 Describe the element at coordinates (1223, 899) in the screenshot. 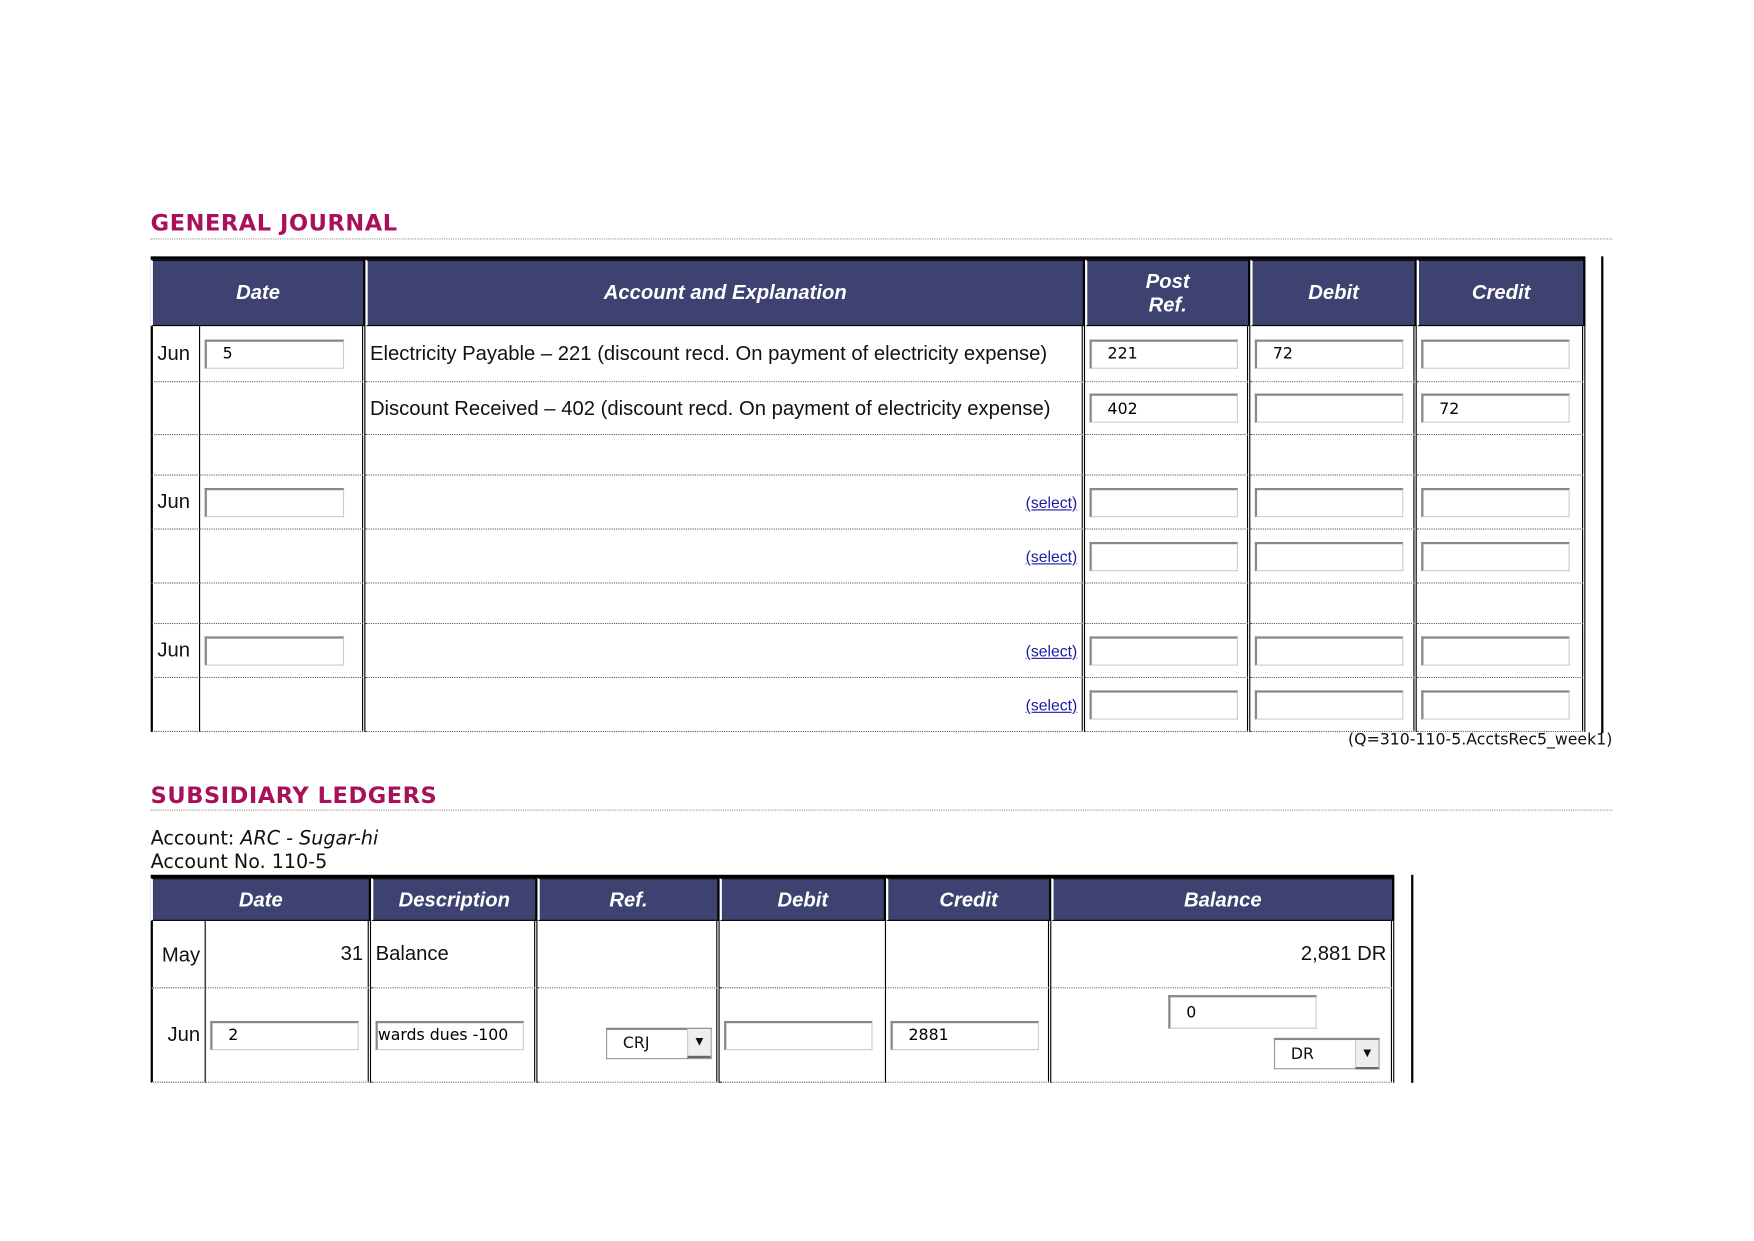

I see `header-balance: Balance` at that location.